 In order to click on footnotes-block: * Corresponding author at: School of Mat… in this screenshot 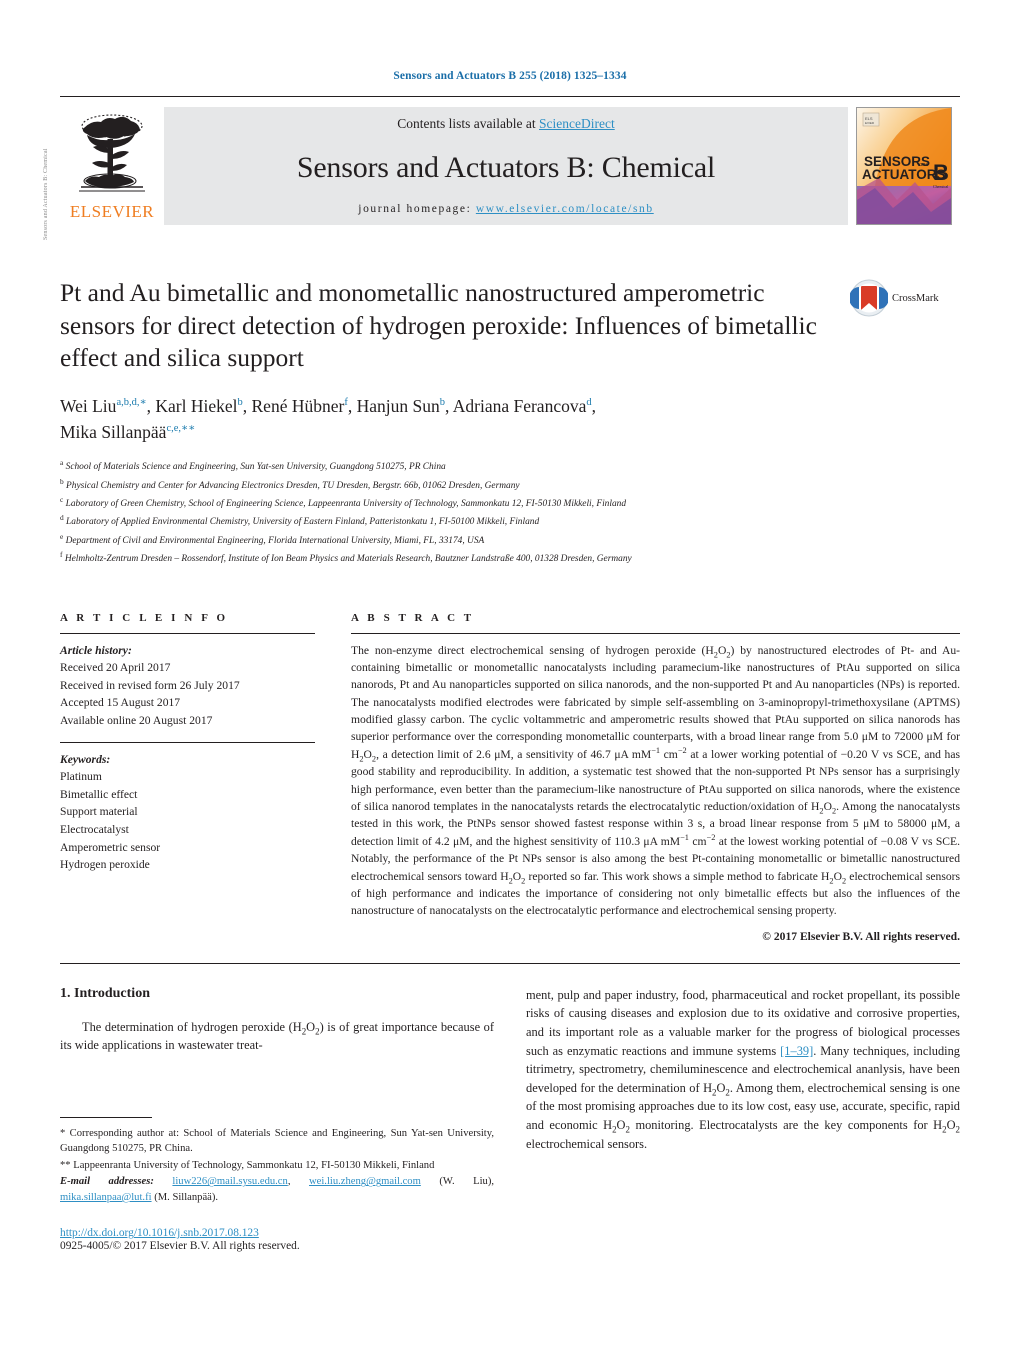, I will do `click(277, 1184)`.